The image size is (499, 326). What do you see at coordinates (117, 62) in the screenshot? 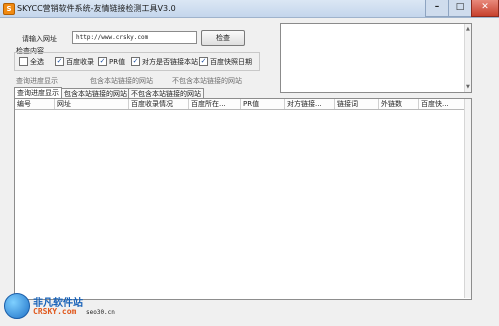
I see `checkbox-label: PR值` at bounding box center [117, 62].